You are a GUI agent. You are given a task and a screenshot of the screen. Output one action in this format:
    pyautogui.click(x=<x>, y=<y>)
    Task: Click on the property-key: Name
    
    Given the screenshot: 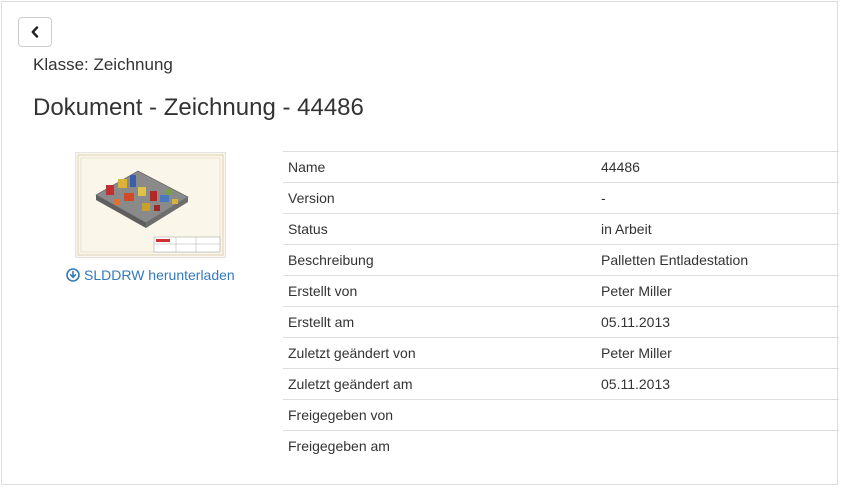 What is the action you would take?
    pyautogui.click(x=439, y=167)
    